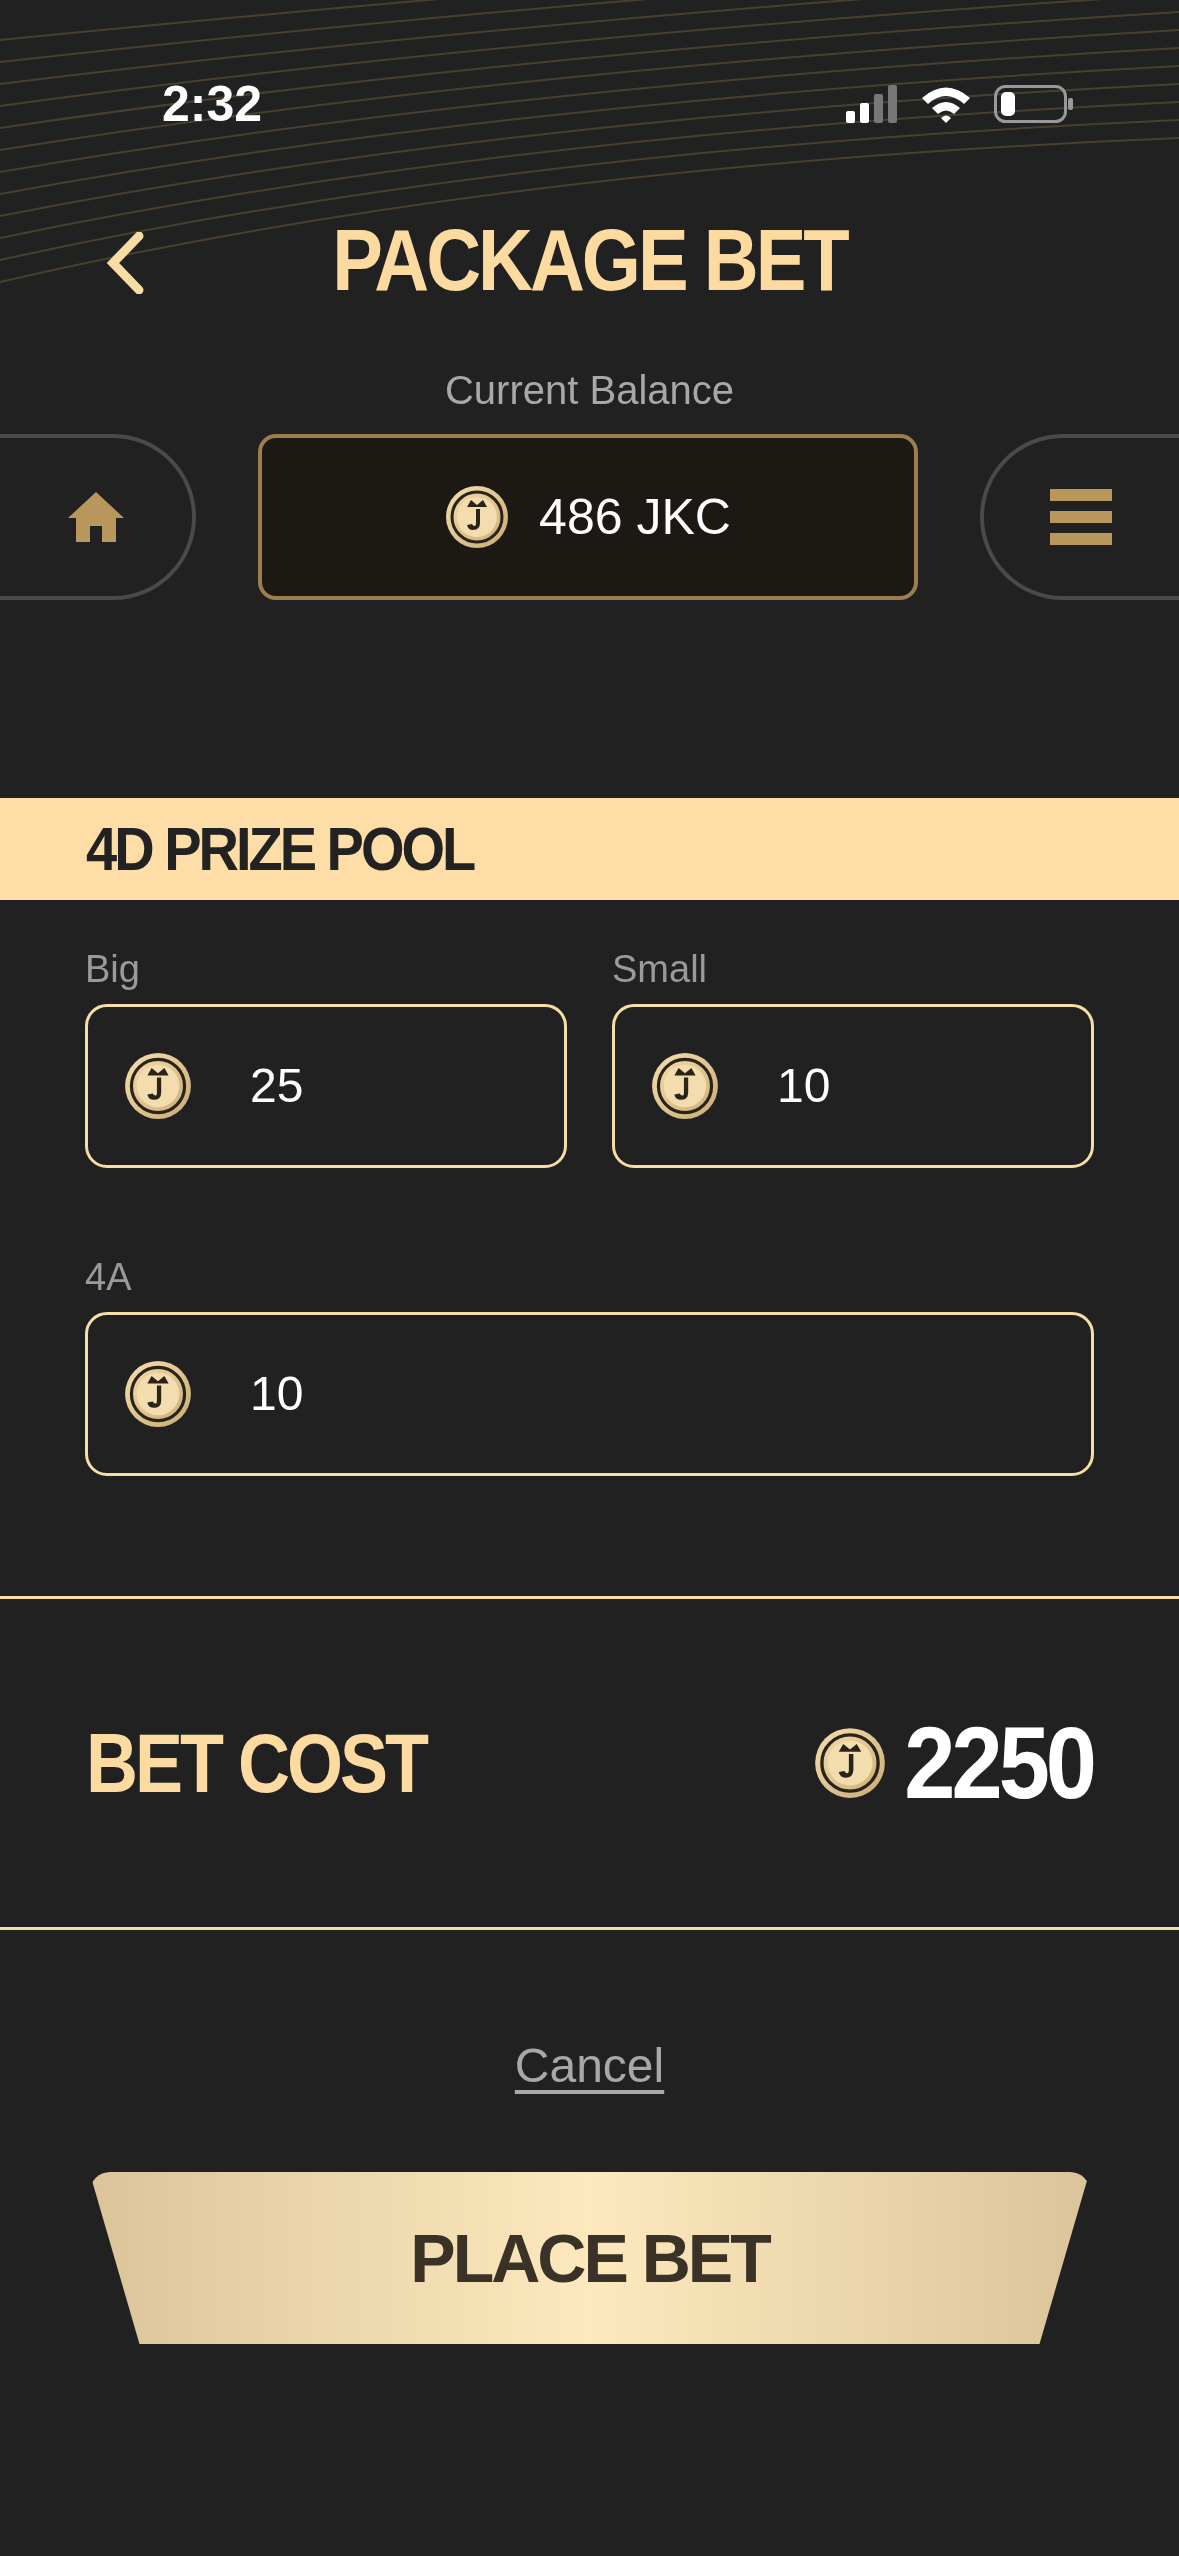  I want to click on amount-field: 25, so click(326, 1086).